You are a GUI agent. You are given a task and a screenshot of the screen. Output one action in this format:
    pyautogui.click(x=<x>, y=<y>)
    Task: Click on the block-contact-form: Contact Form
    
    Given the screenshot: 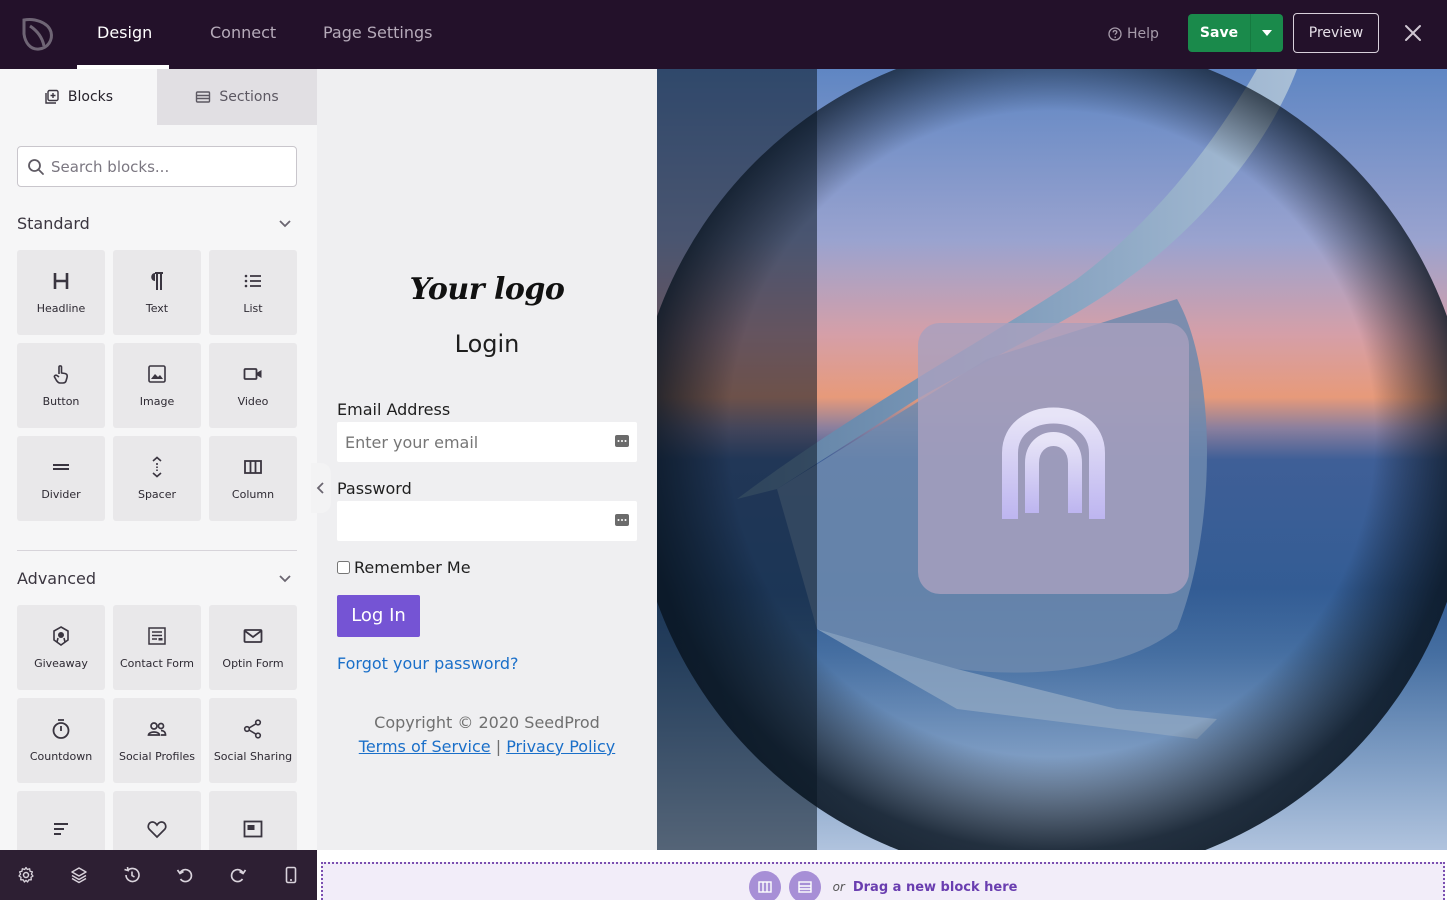 What is the action you would take?
    pyautogui.click(x=157, y=647)
    